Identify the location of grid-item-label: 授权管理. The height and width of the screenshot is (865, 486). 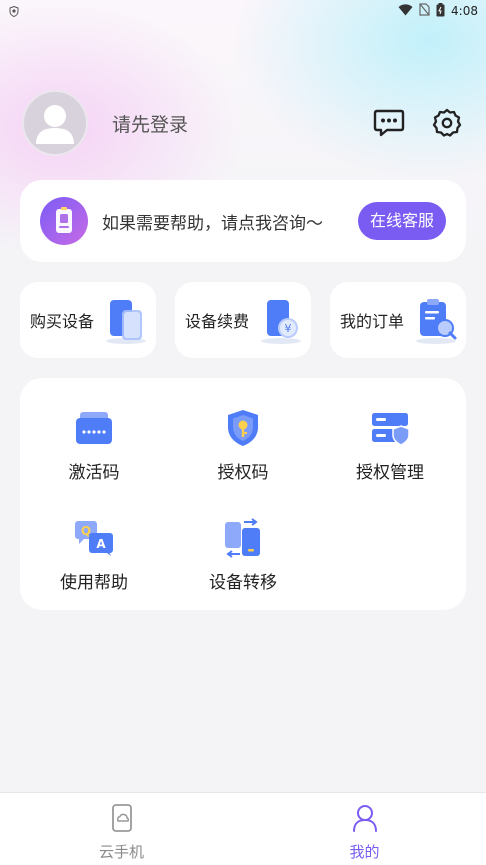
(390, 473).